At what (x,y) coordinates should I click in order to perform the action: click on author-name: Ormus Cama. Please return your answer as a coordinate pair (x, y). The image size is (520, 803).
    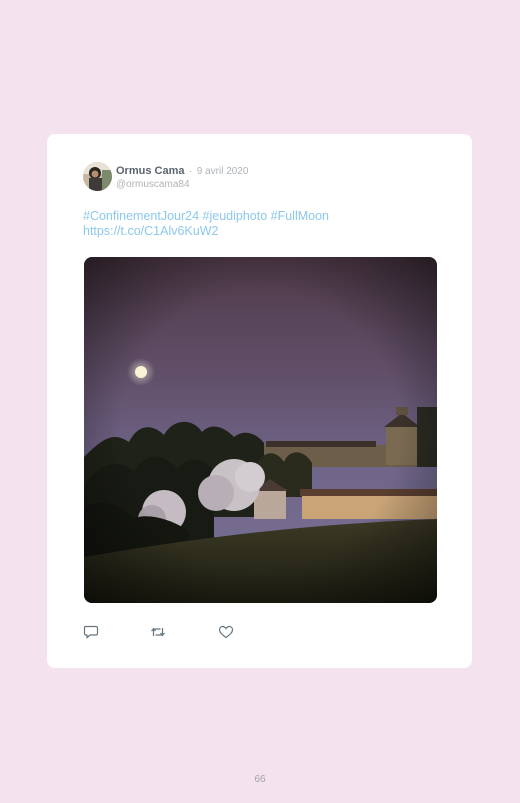
    Looking at the image, I should click on (150, 171).